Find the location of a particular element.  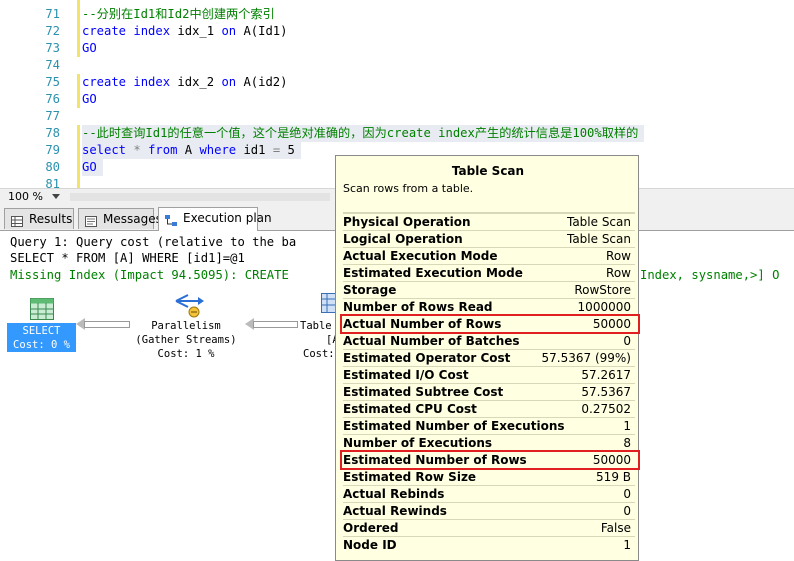

tooltip-property-row: Node ID 1 is located at coordinates (489, 545).